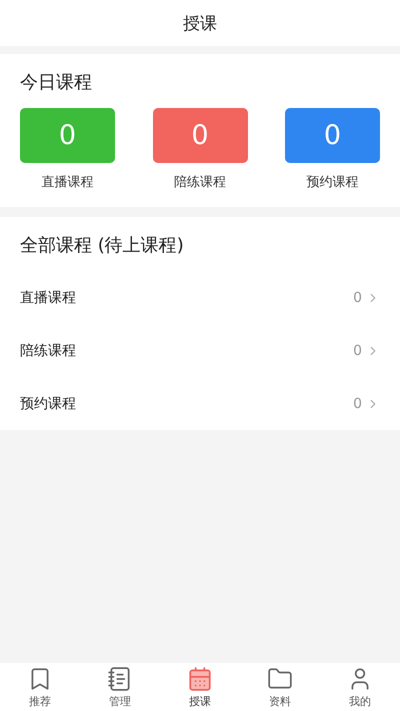 The height and width of the screenshot is (711, 400). I want to click on course-row-label: 预约课程, so click(48, 403).